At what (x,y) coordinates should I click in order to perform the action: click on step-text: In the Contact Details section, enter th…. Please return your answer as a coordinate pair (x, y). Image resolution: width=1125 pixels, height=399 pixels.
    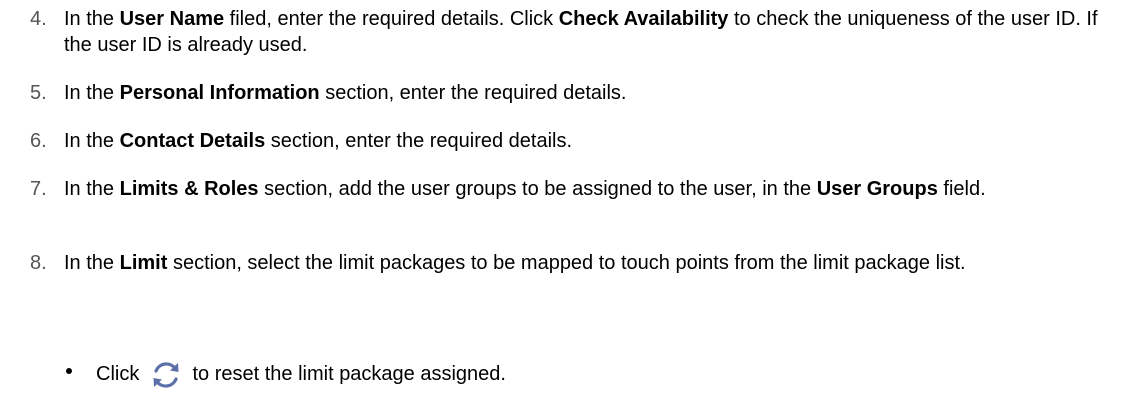
    Looking at the image, I should click on (318, 141).